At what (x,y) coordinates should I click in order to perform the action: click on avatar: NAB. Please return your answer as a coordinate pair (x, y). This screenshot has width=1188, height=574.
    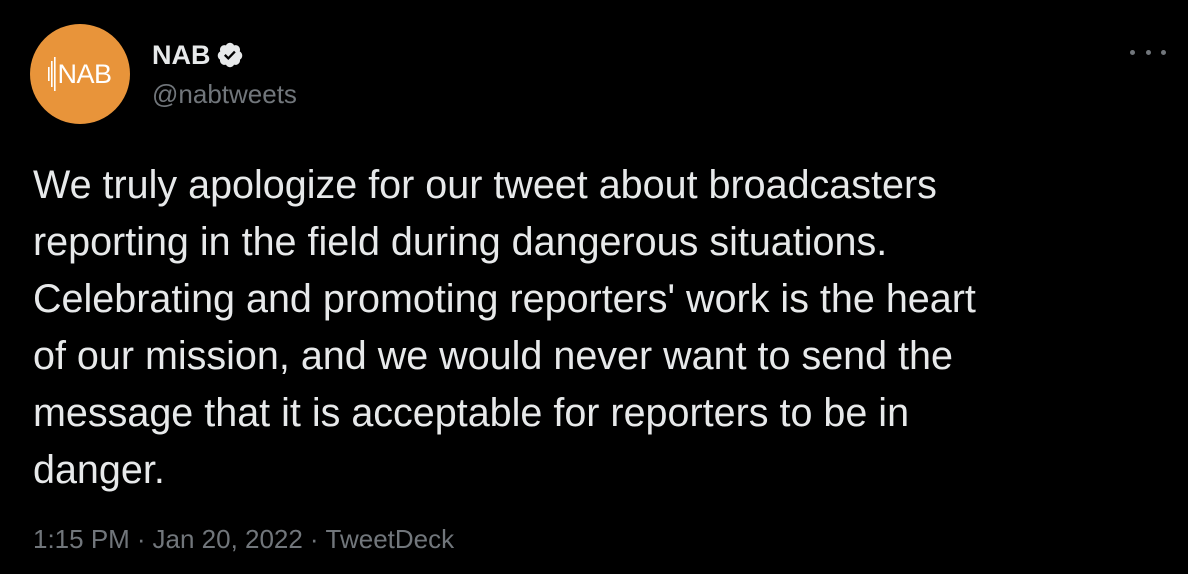
    Looking at the image, I should click on (80, 74).